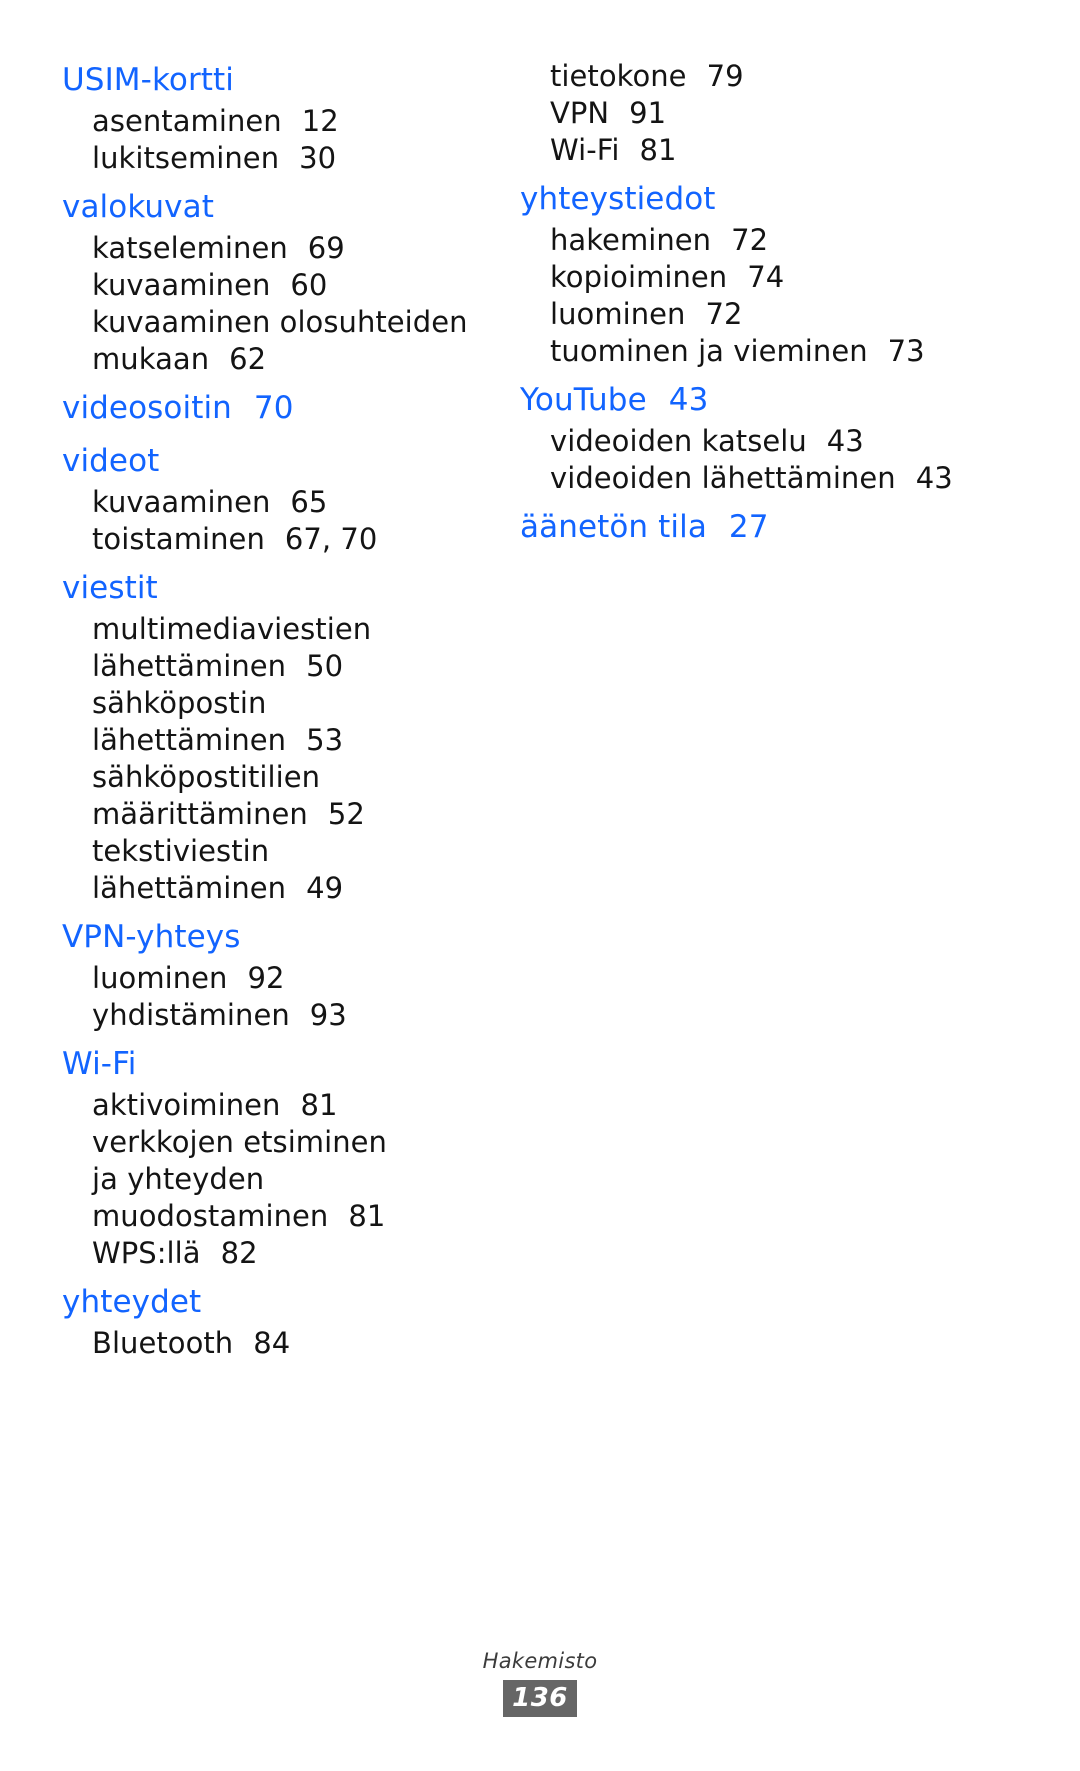 This screenshot has width=1080, height=1771. What do you see at coordinates (151, 937) in the screenshot?
I see `index-group-heading-label: VPN-yhteys` at bounding box center [151, 937].